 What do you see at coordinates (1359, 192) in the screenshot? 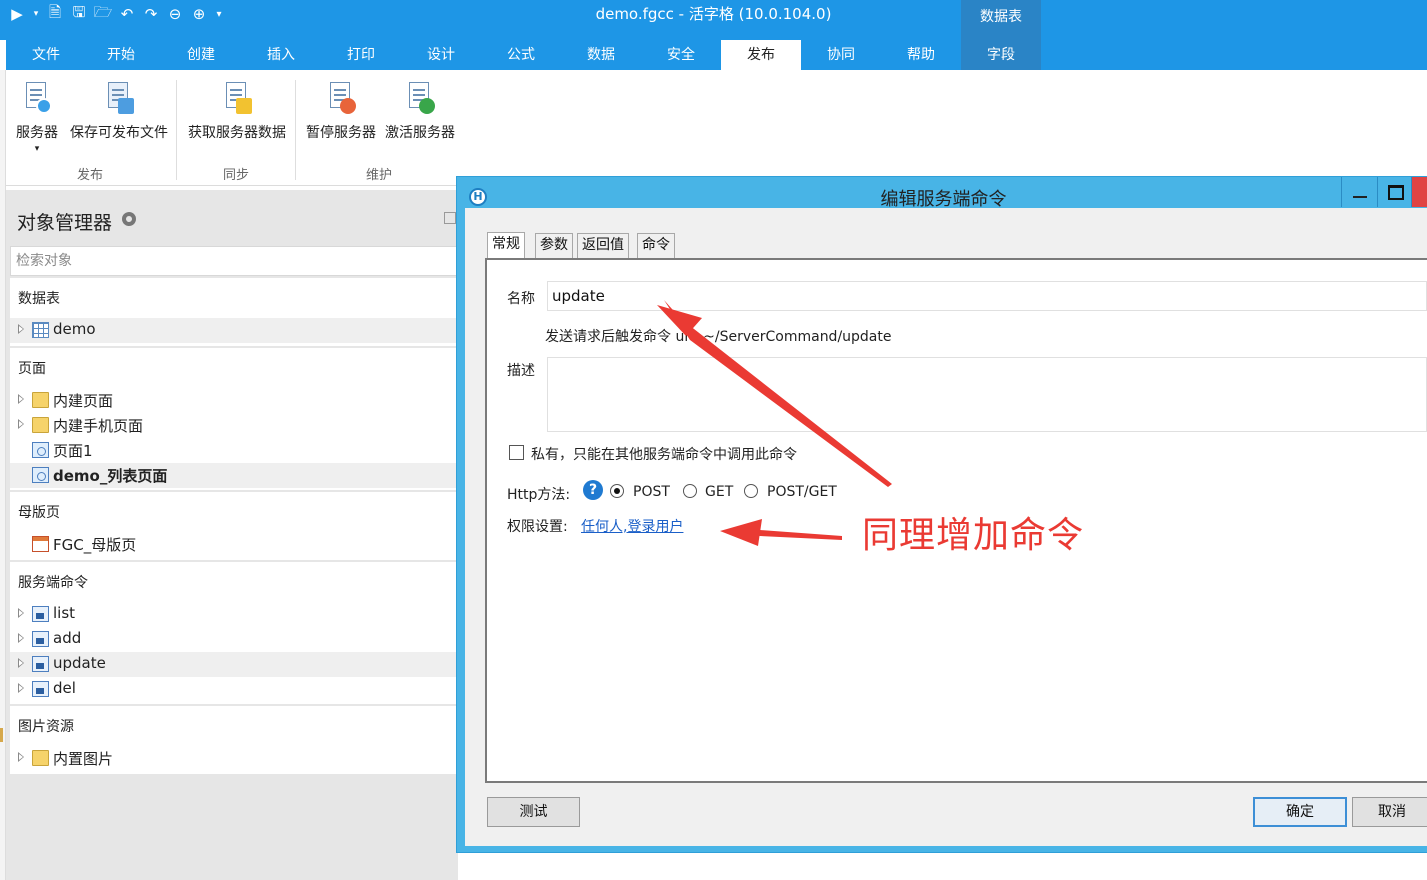
I see `minimize-button` at bounding box center [1359, 192].